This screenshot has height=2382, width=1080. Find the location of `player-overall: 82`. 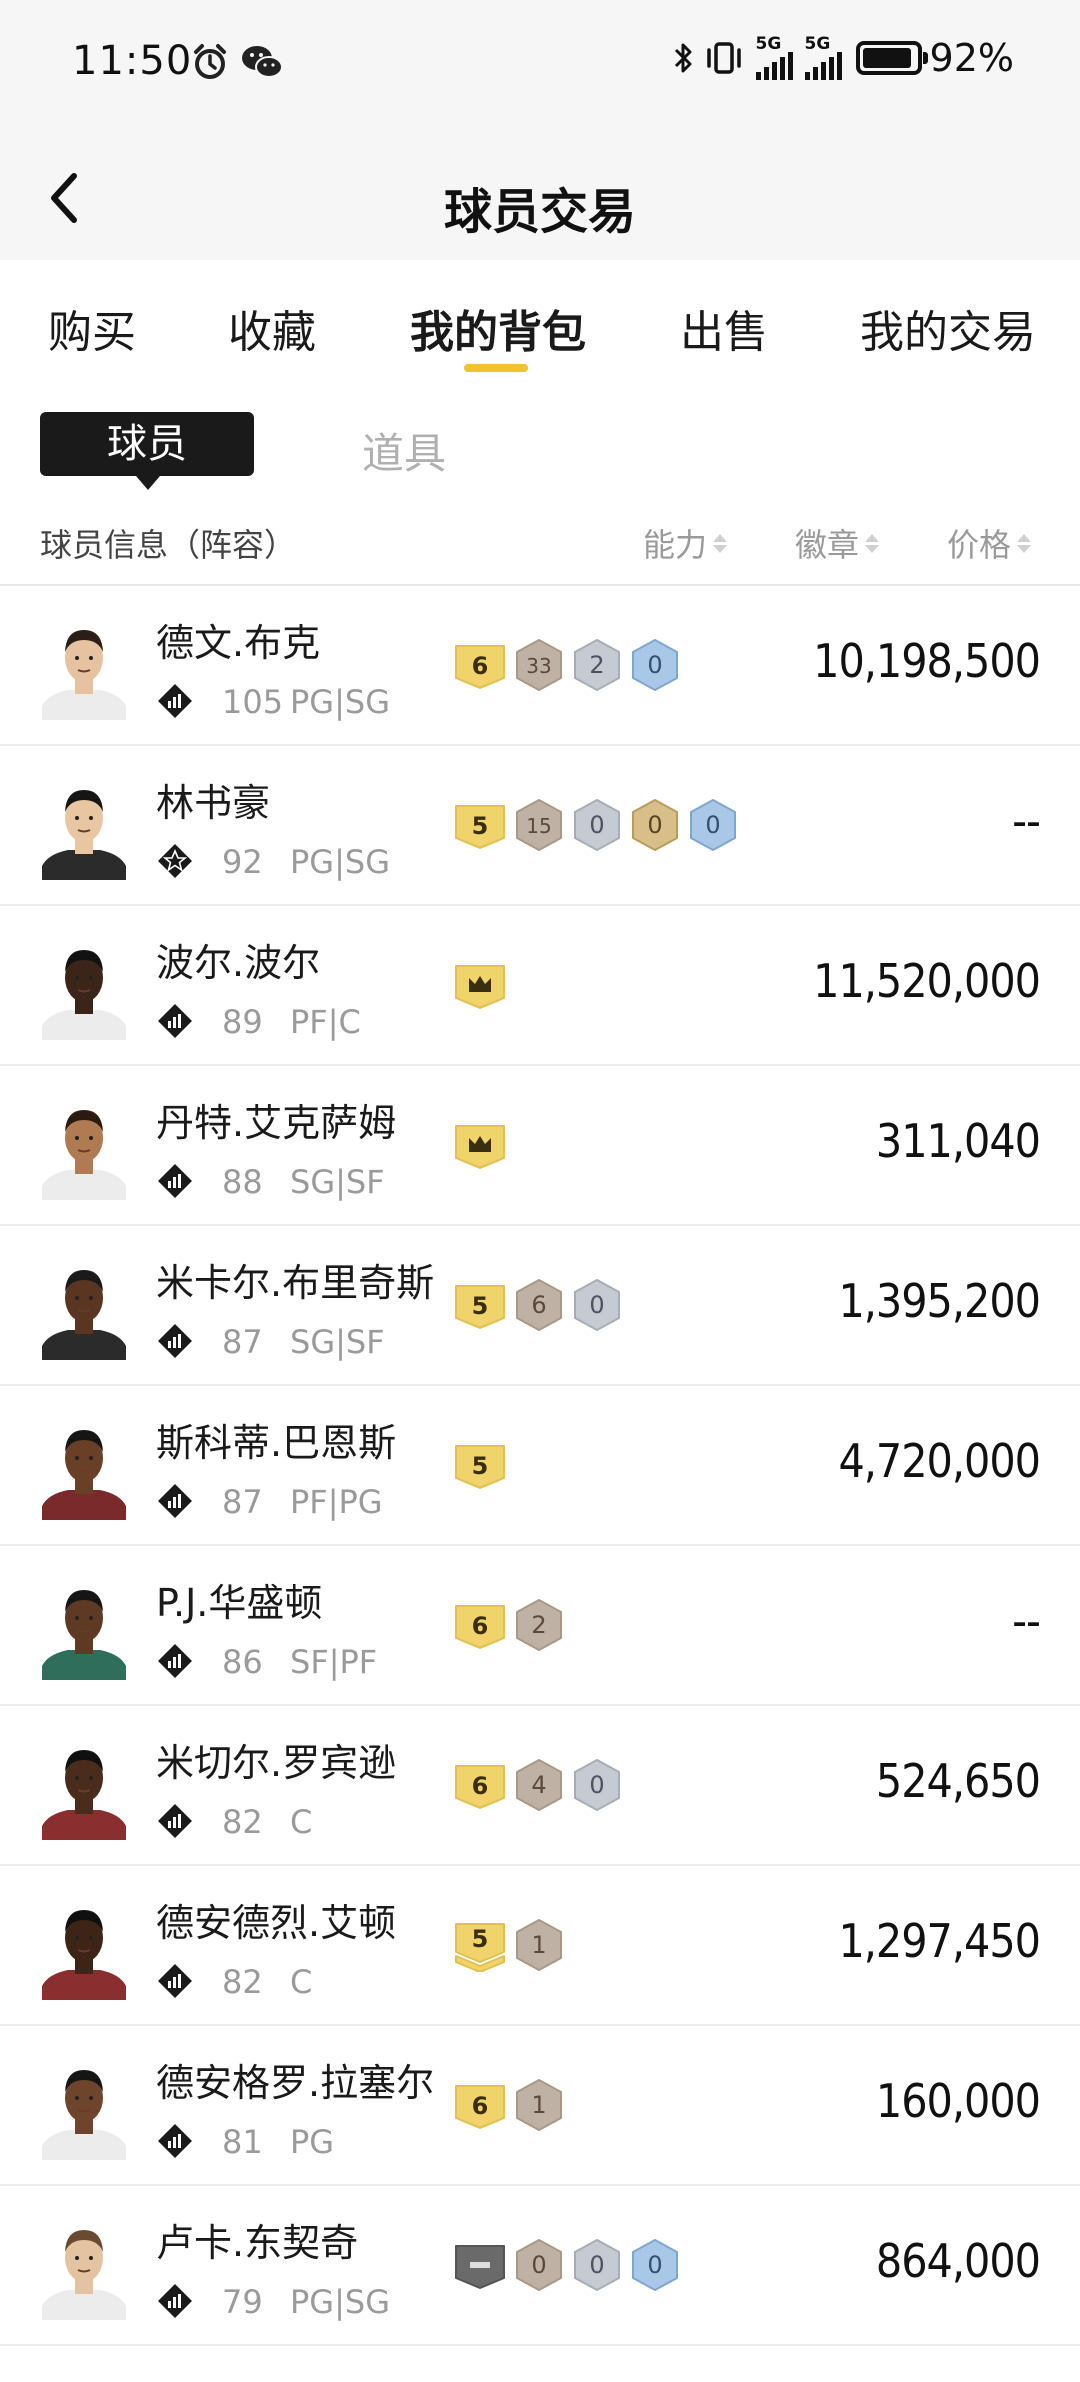

player-overall: 82 is located at coordinates (242, 1822).